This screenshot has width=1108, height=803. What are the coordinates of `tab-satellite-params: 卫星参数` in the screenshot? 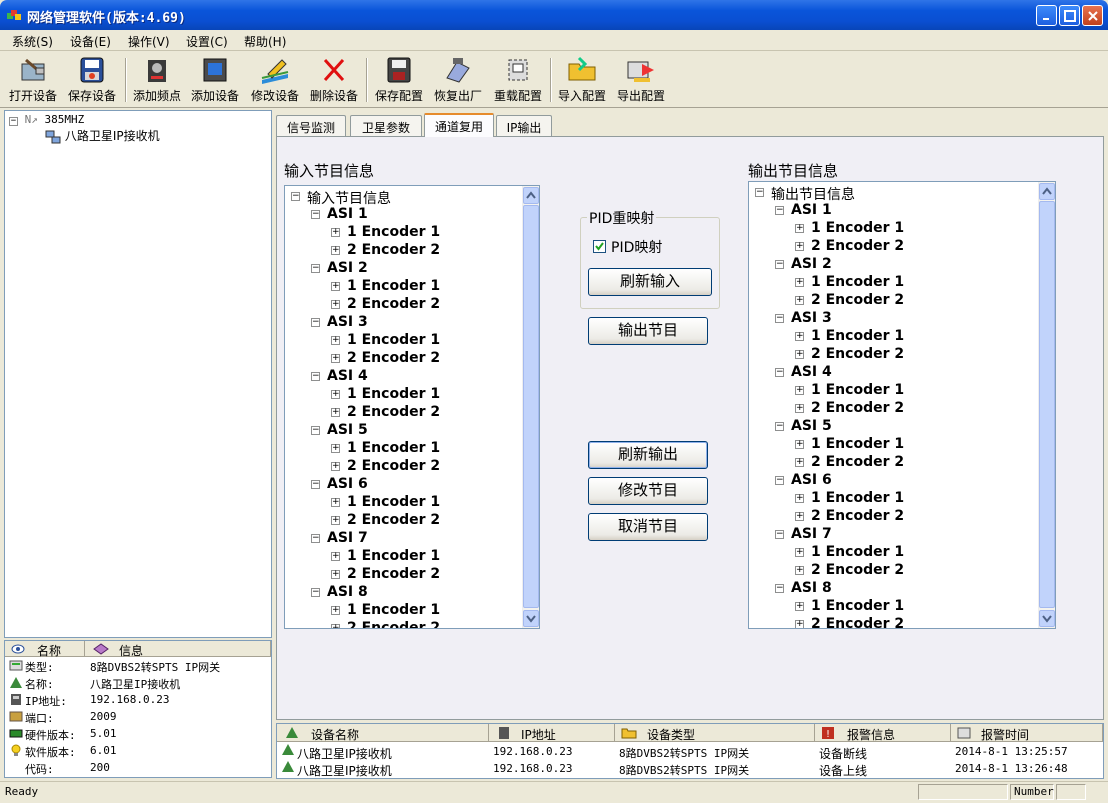 It's located at (386, 125).